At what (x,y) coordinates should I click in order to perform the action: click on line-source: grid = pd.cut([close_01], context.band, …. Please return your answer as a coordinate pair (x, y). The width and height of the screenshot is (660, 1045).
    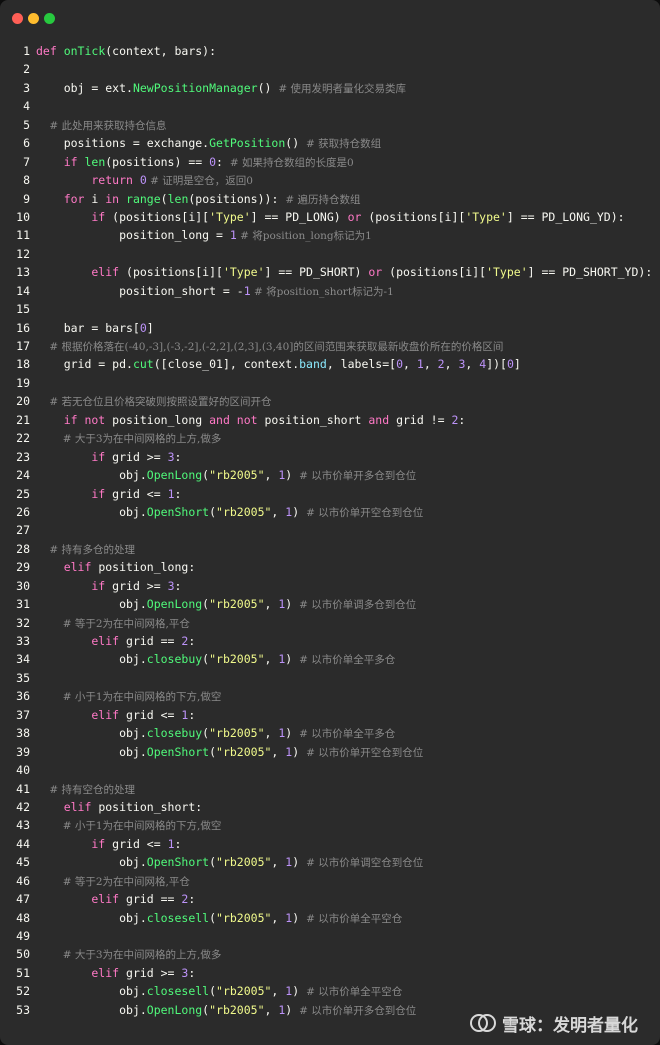
    Looking at the image, I should click on (278, 364).